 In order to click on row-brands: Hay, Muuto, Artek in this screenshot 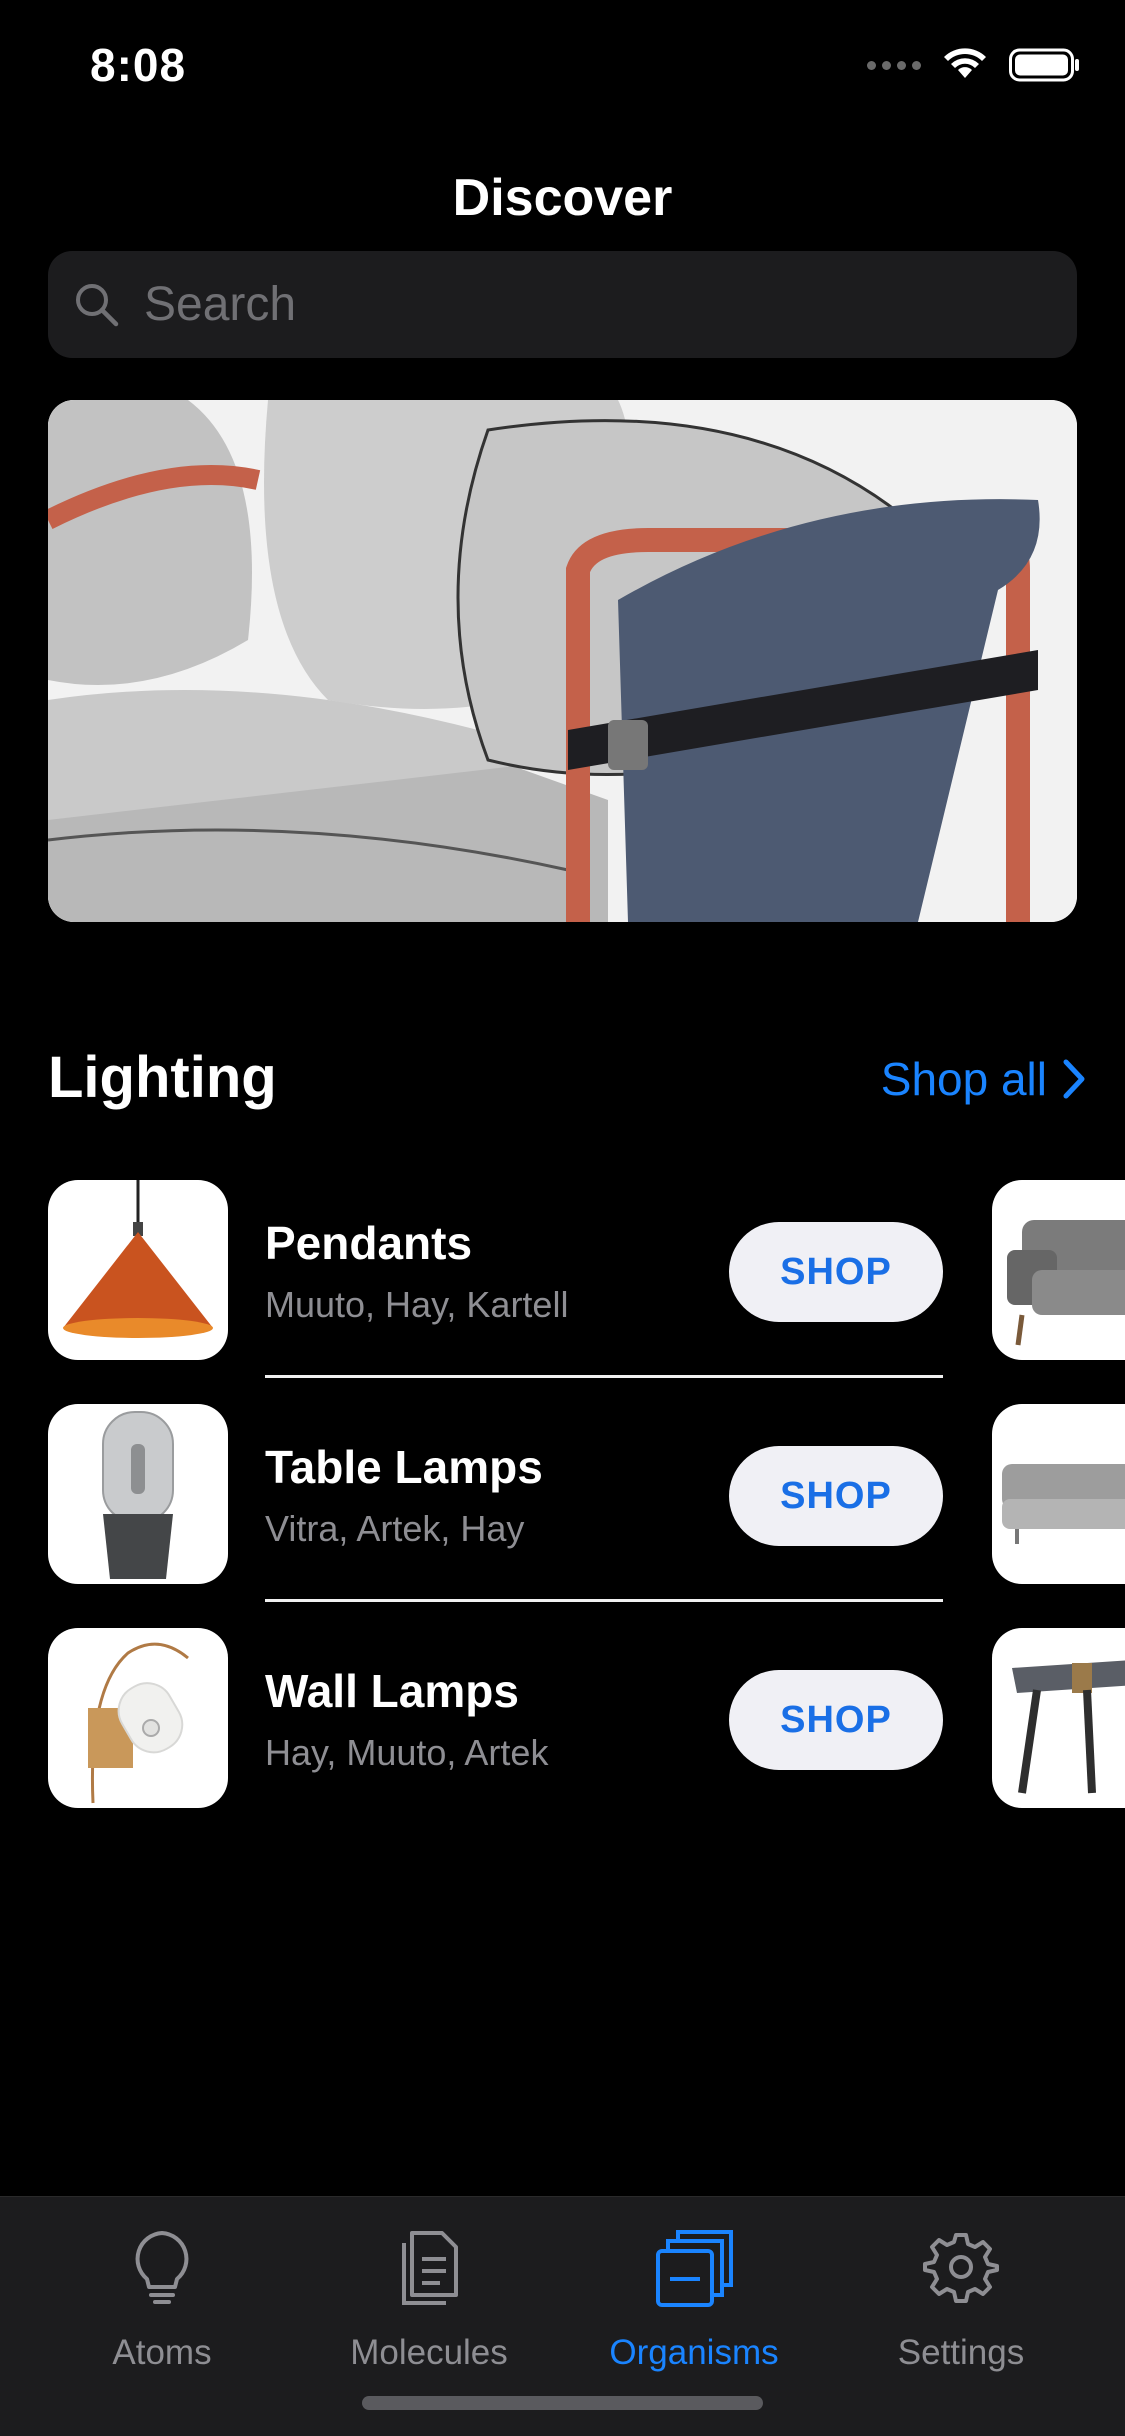, I will do `click(407, 1752)`.